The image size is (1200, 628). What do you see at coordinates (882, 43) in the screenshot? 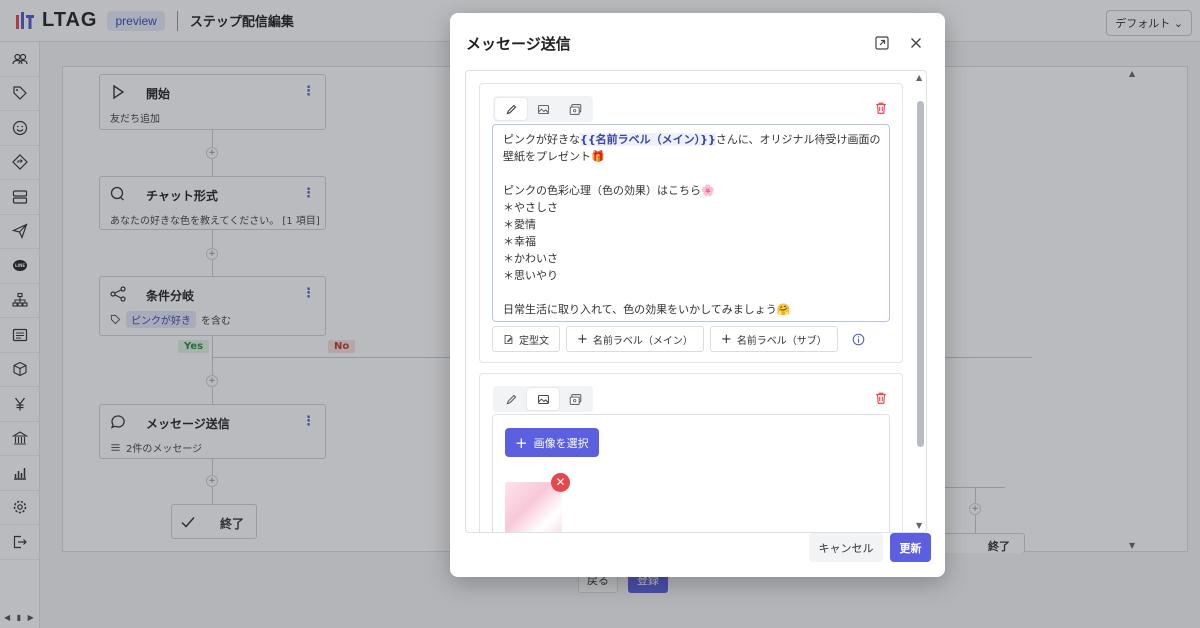
I see `expand-icon` at bounding box center [882, 43].